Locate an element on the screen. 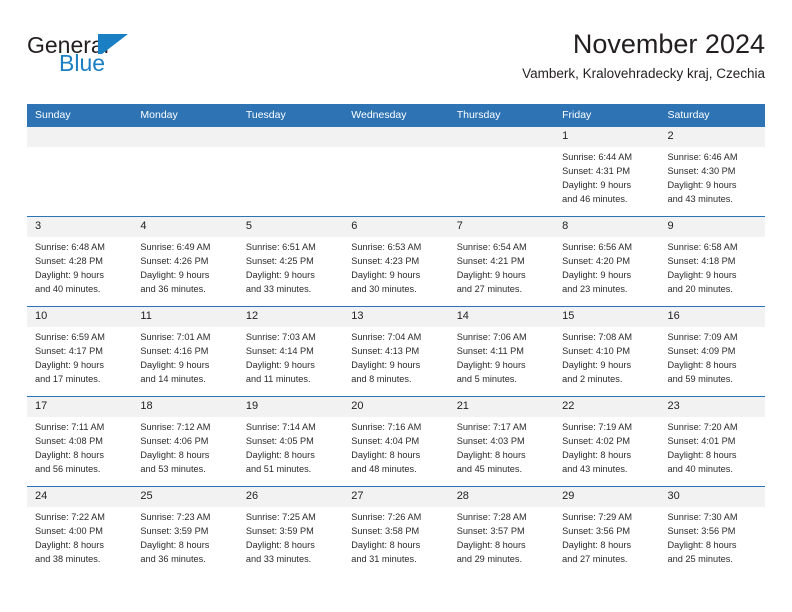 This screenshot has width=792, height=612. weekday-header-friday: Friday is located at coordinates (607, 115).